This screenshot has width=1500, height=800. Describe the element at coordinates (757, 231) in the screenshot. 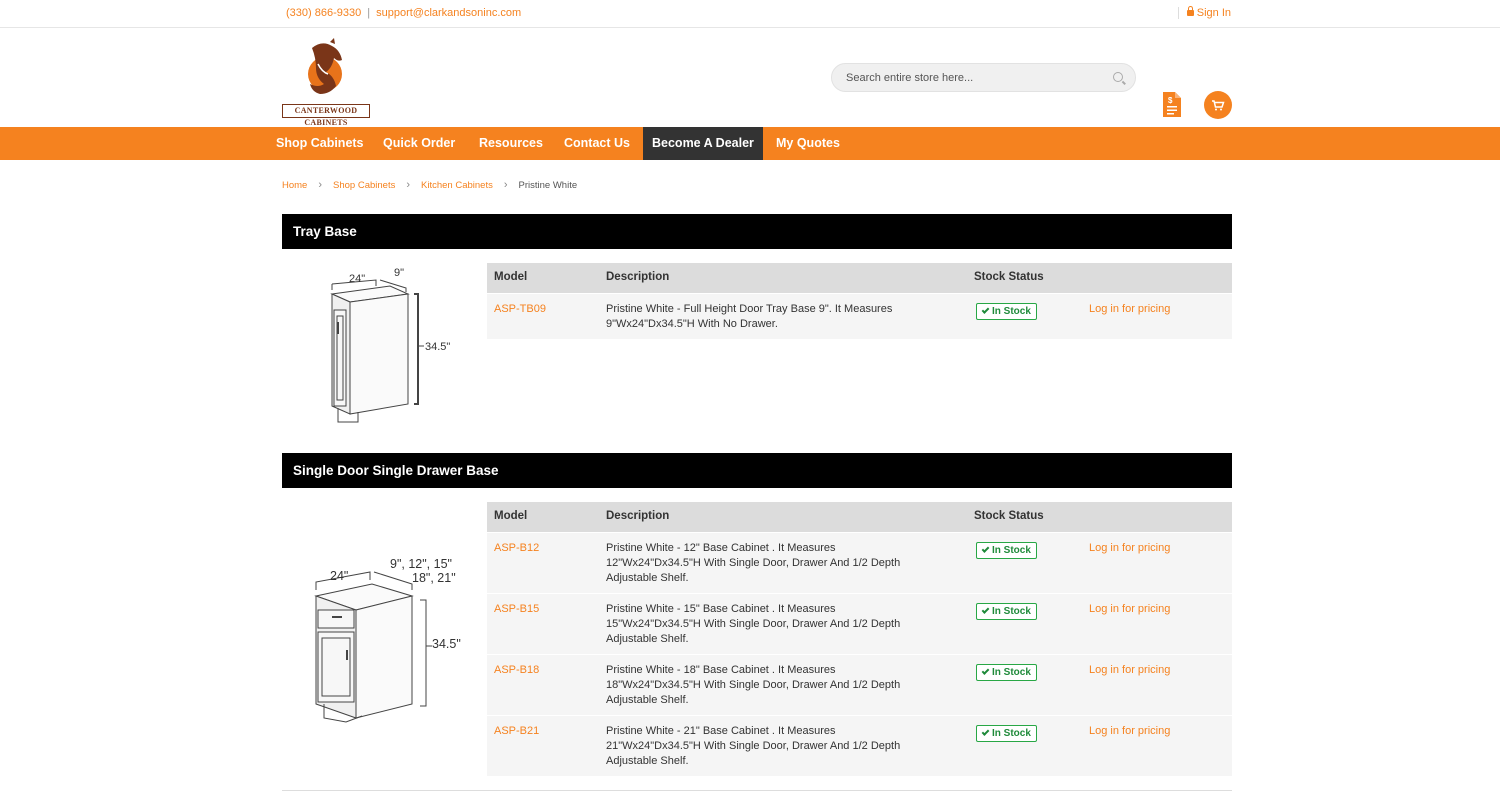

I see `section-title-tray-base: Tray Base` at that location.